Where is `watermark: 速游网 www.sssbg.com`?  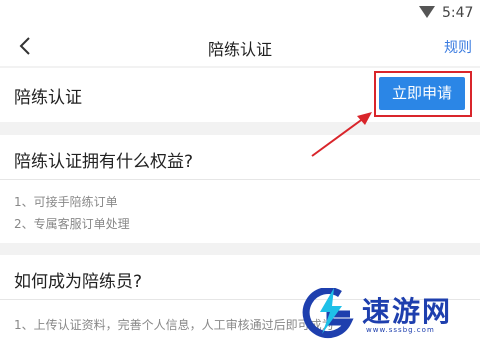 watermark: 速游网 www.sssbg.com is located at coordinates (390, 314).